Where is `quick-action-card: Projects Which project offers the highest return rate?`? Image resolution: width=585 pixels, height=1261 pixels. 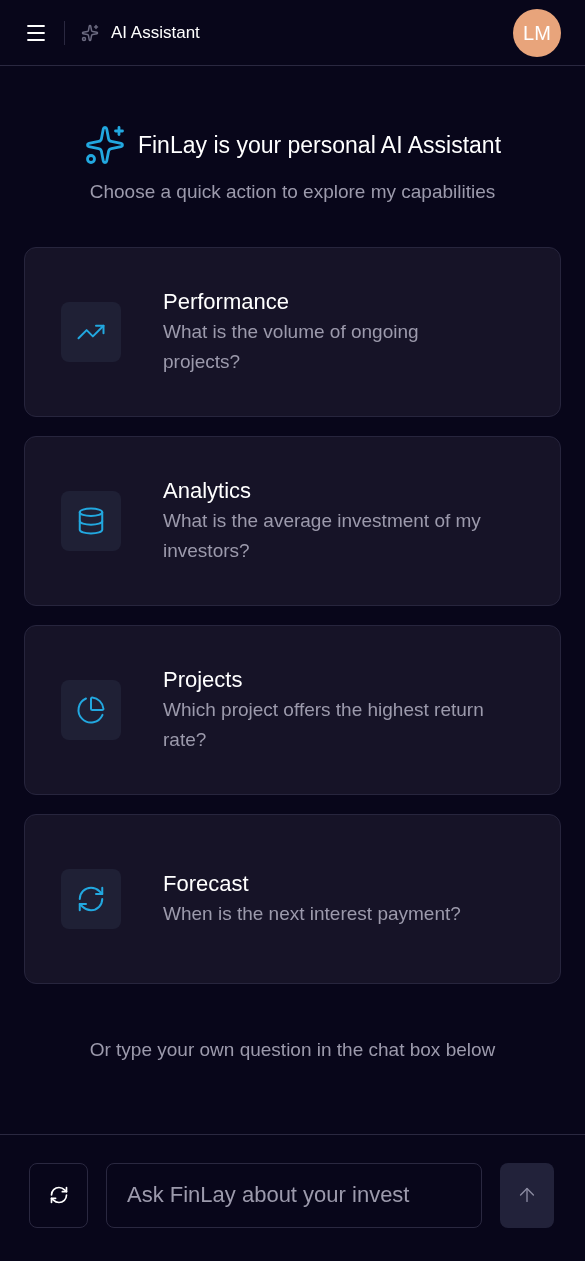
quick-action-card: Projects Which project offers the highest return rate? is located at coordinates (292, 709).